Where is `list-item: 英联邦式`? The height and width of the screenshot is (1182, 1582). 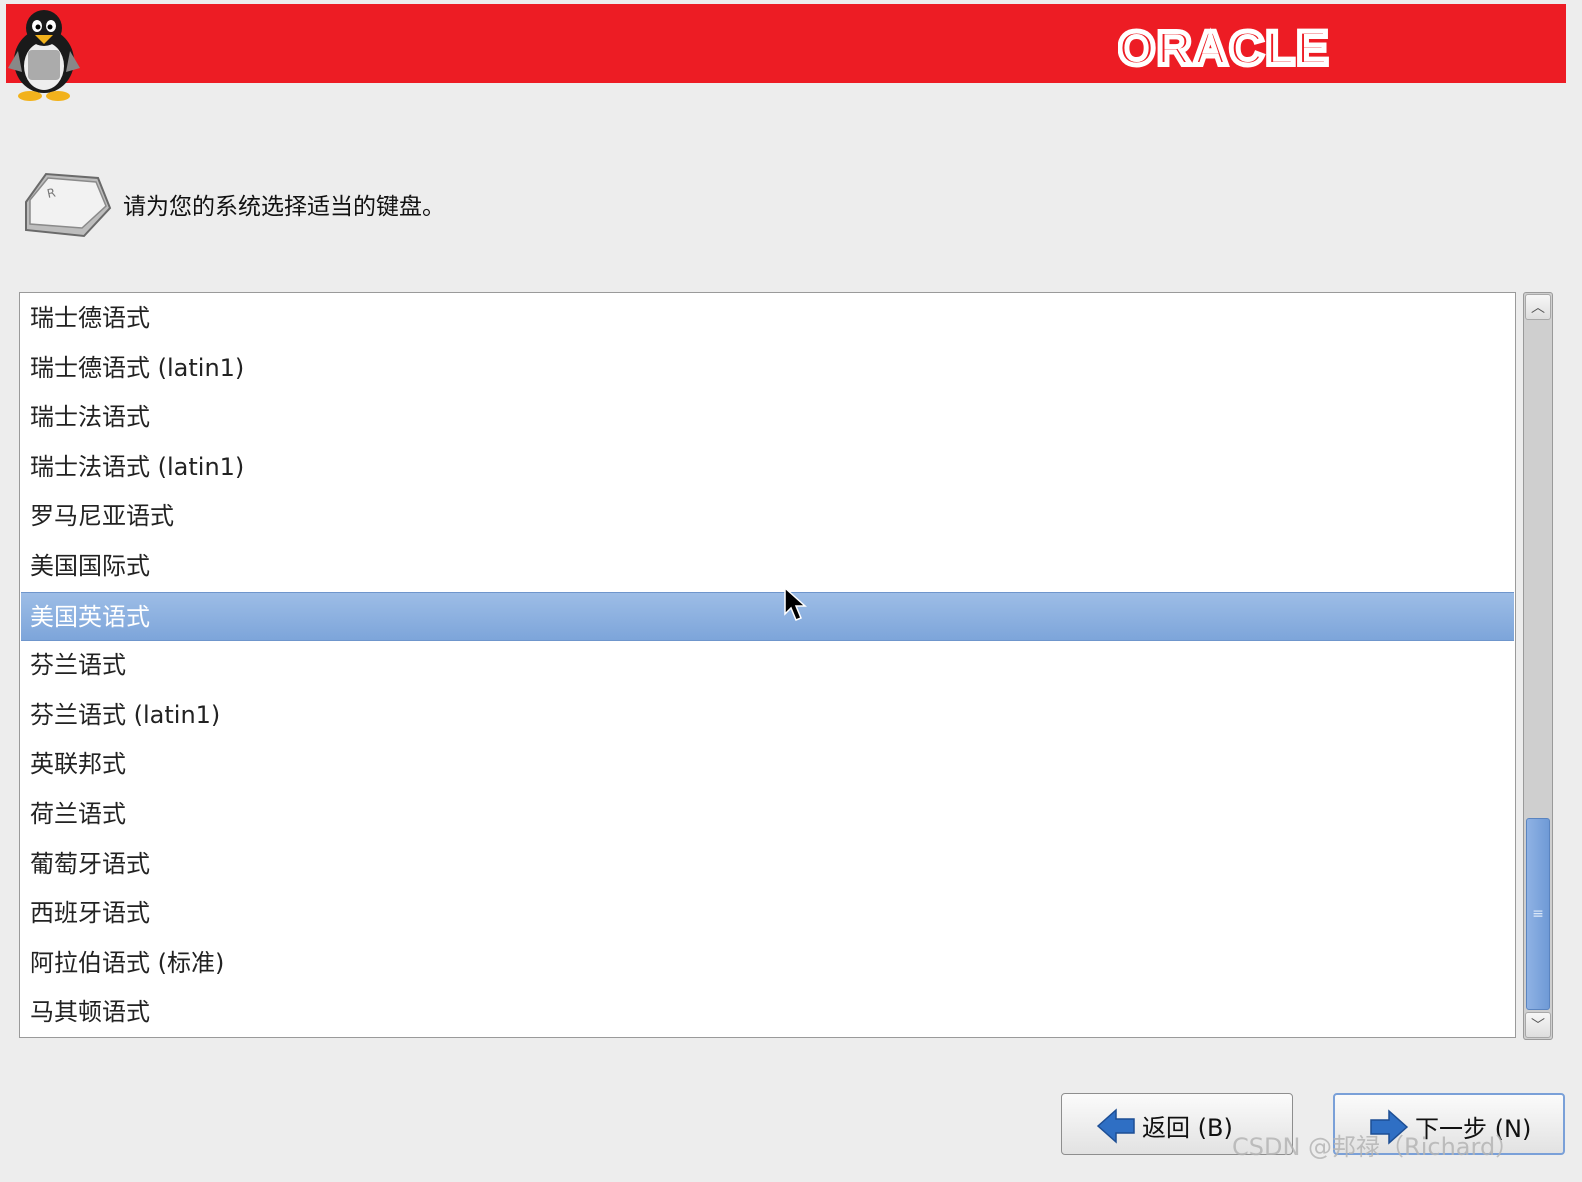
list-item: 英联邦式 is located at coordinates (767, 765).